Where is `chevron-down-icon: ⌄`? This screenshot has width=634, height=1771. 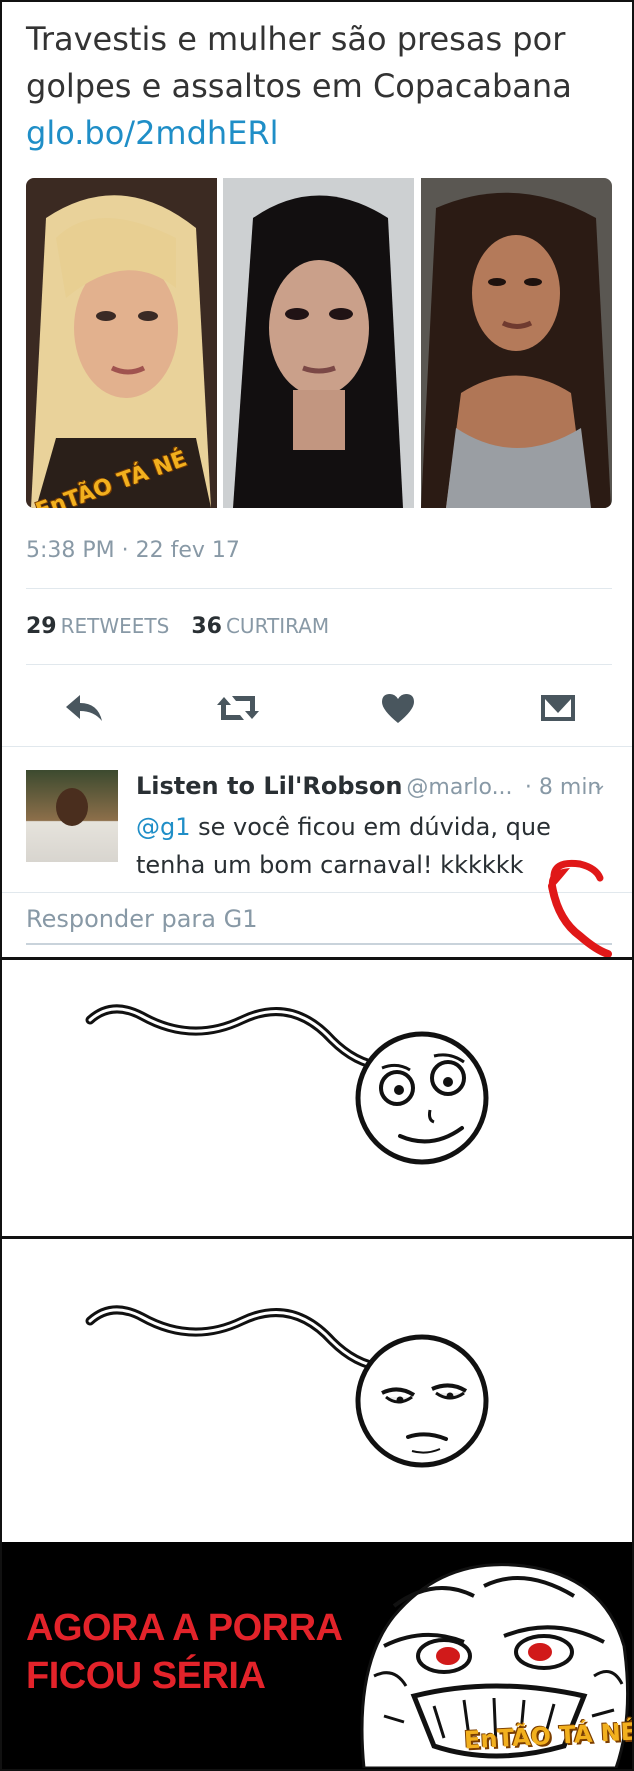 chevron-down-icon: ⌄ is located at coordinates (599, 784).